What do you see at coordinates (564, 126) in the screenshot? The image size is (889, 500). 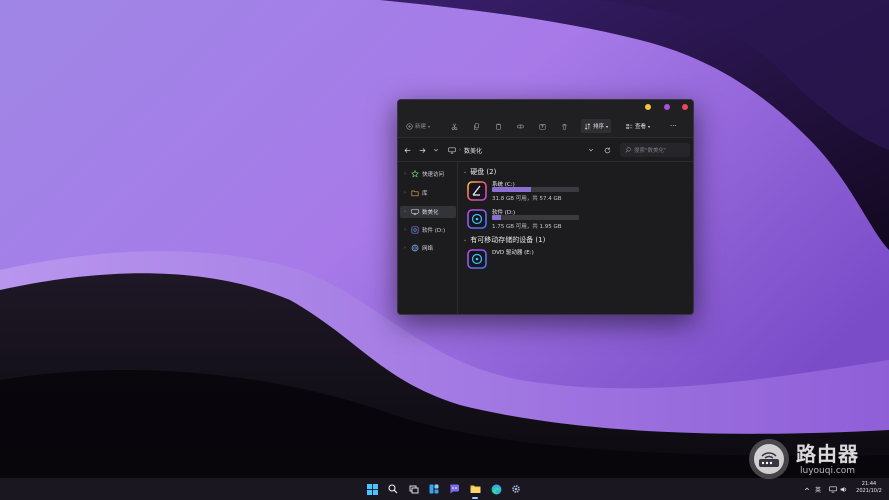 I see `delete-button` at bounding box center [564, 126].